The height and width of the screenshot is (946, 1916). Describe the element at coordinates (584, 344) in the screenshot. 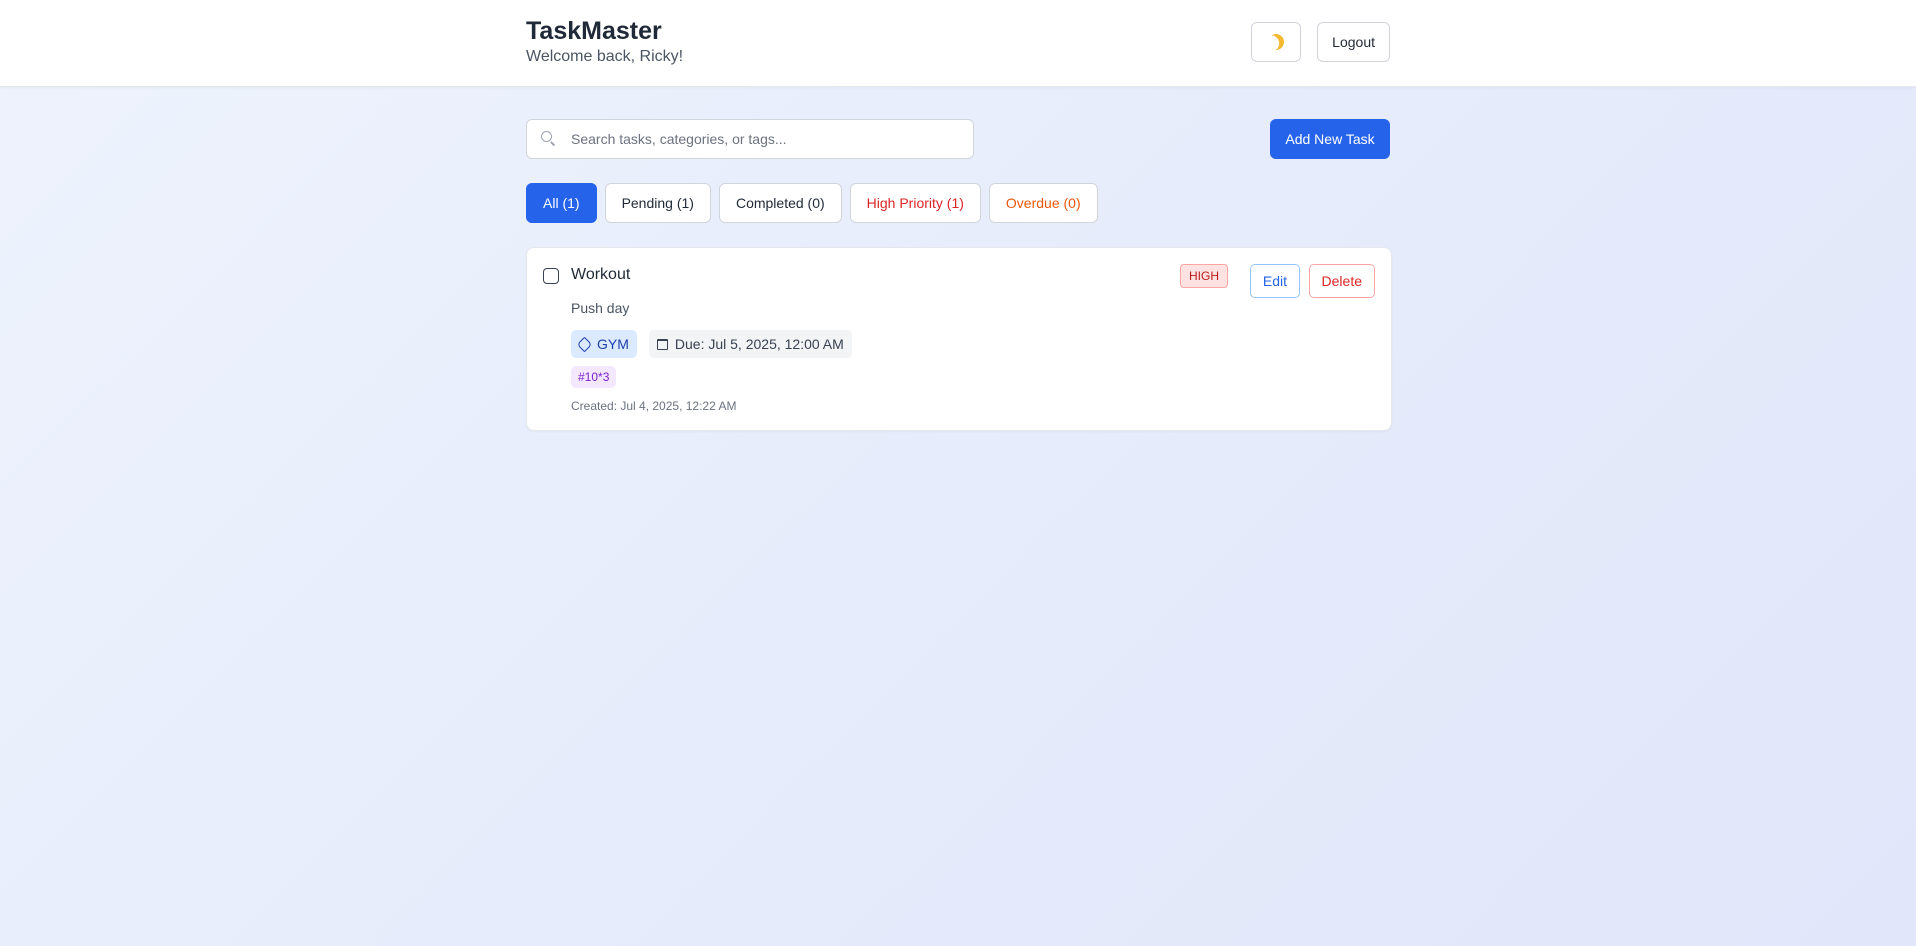

I see `tag-icon` at that location.